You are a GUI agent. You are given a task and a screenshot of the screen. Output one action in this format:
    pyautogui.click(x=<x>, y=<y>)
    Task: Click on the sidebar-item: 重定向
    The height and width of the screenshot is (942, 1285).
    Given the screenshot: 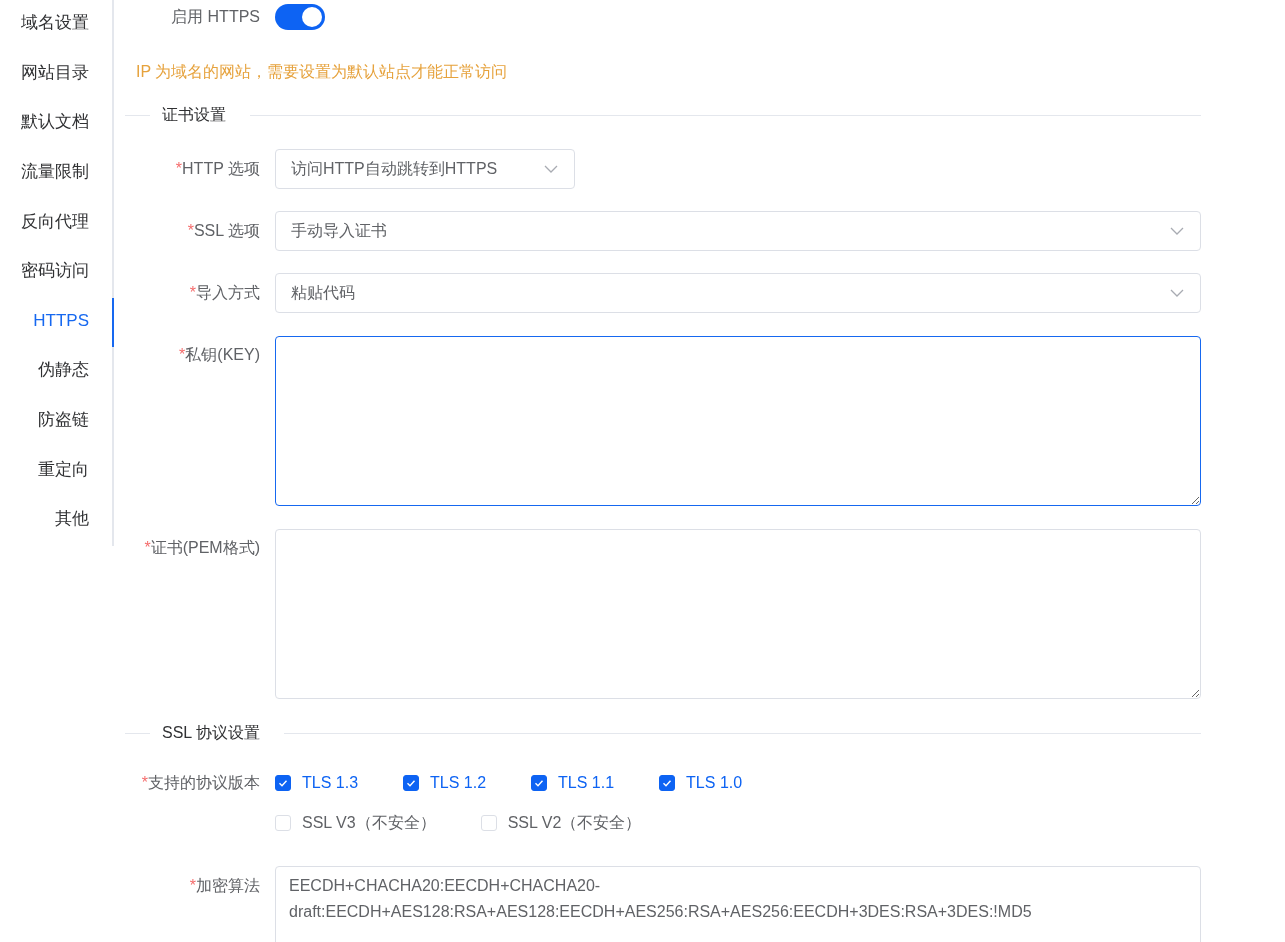 What is the action you would take?
    pyautogui.click(x=57, y=471)
    